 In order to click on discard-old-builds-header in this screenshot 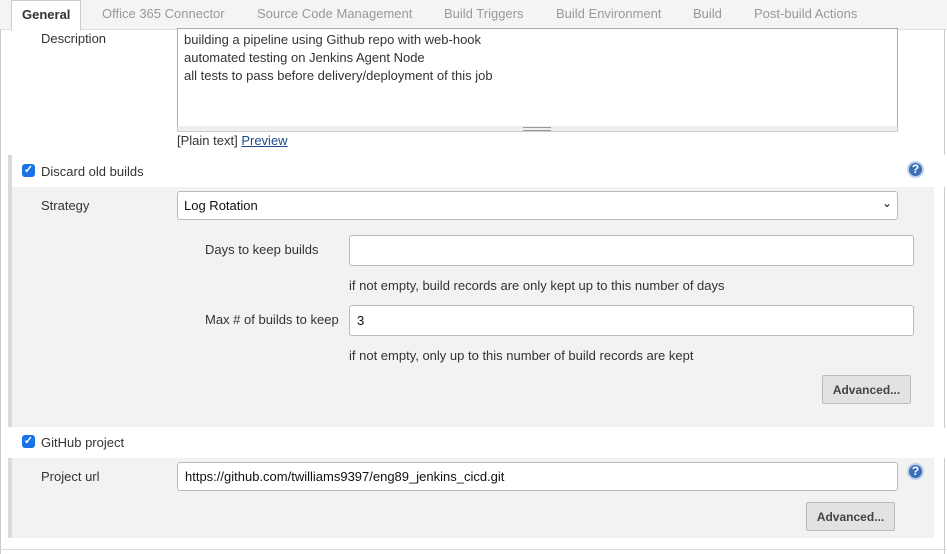, I will do `click(476, 171)`.